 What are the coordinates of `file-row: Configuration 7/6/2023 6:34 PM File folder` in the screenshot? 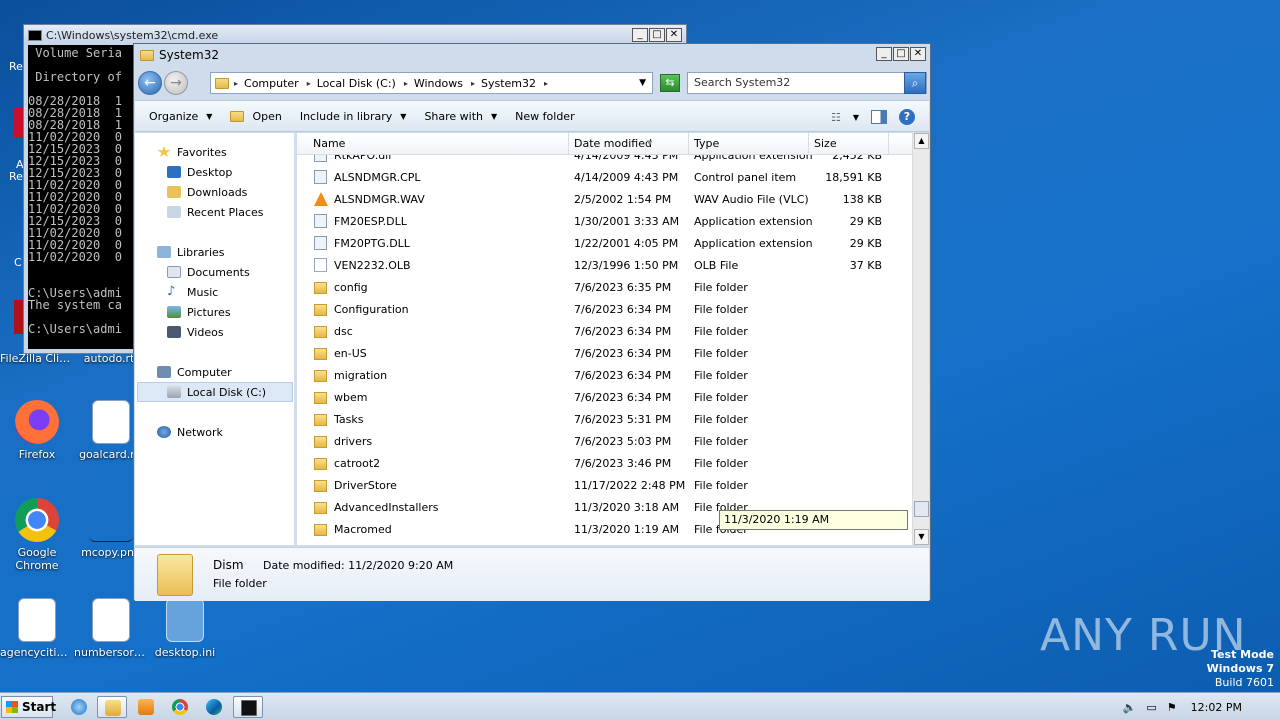 It's located at (604, 310).